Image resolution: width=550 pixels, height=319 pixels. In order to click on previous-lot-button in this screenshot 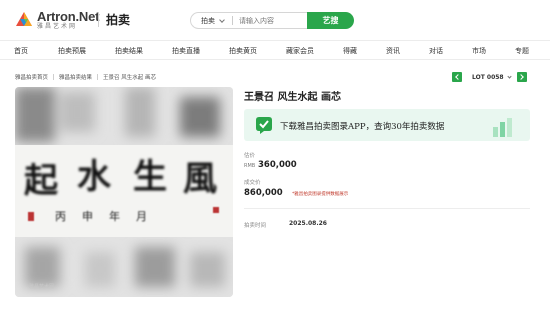, I will do `click(457, 77)`.